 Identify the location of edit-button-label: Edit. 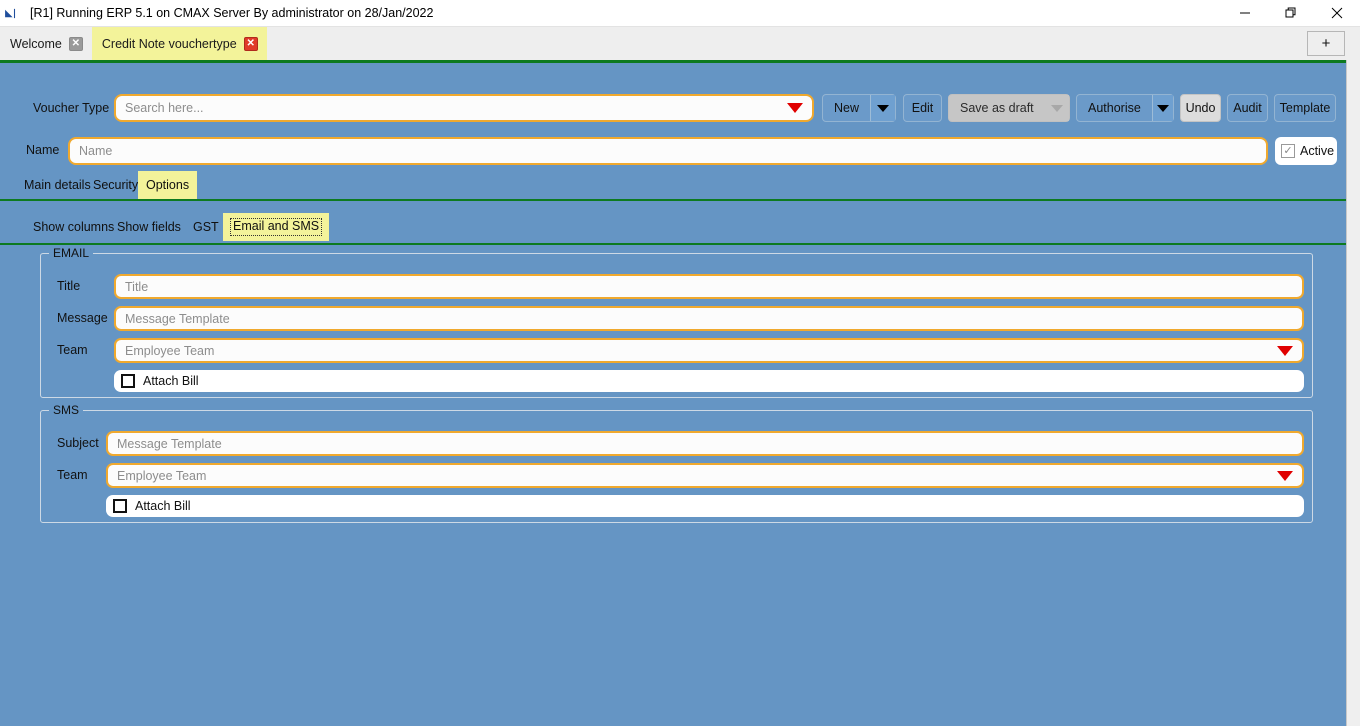
(922, 108).